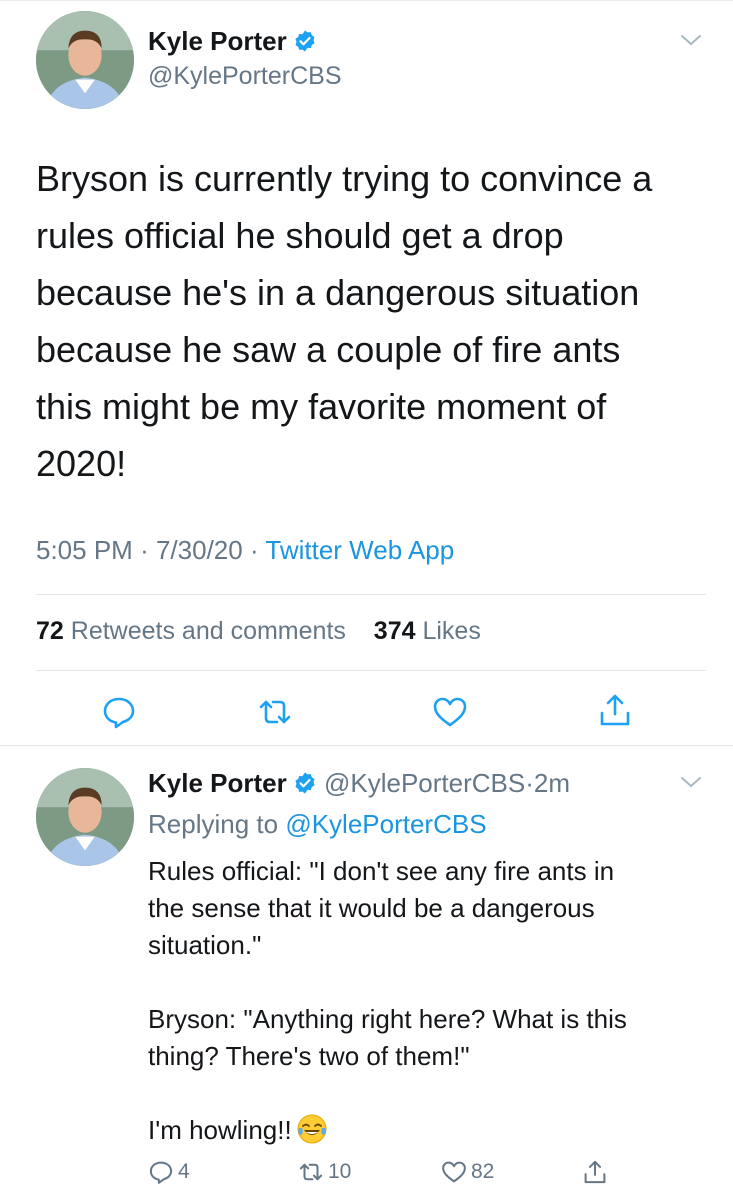 Image resolution: width=733 pixels, height=1200 pixels. Describe the element at coordinates (184, 1171) in the screenshot. I see `reply-count: 4` at that location.